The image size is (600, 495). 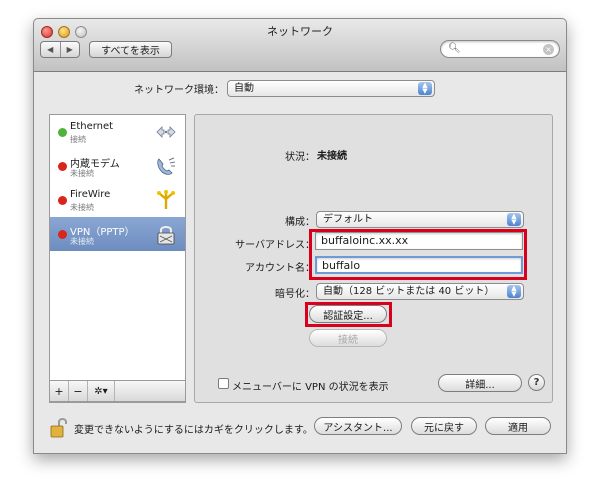 What do you see at coordinates (117, 200) in the screenshot?
I see `service-item-firewire: FireWire 未接続` at bounding box center [117, 200].